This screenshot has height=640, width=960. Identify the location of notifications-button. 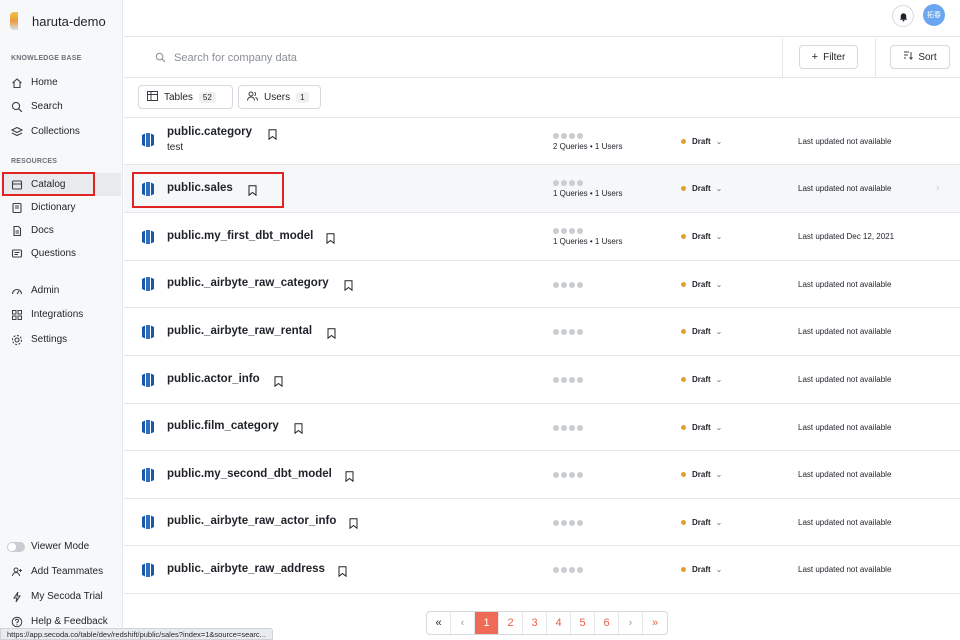
(903, 16).